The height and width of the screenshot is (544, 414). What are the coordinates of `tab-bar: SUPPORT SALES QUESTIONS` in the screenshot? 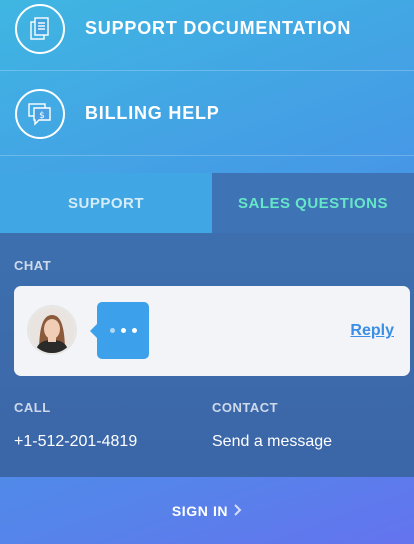 It's located at (207, 203).